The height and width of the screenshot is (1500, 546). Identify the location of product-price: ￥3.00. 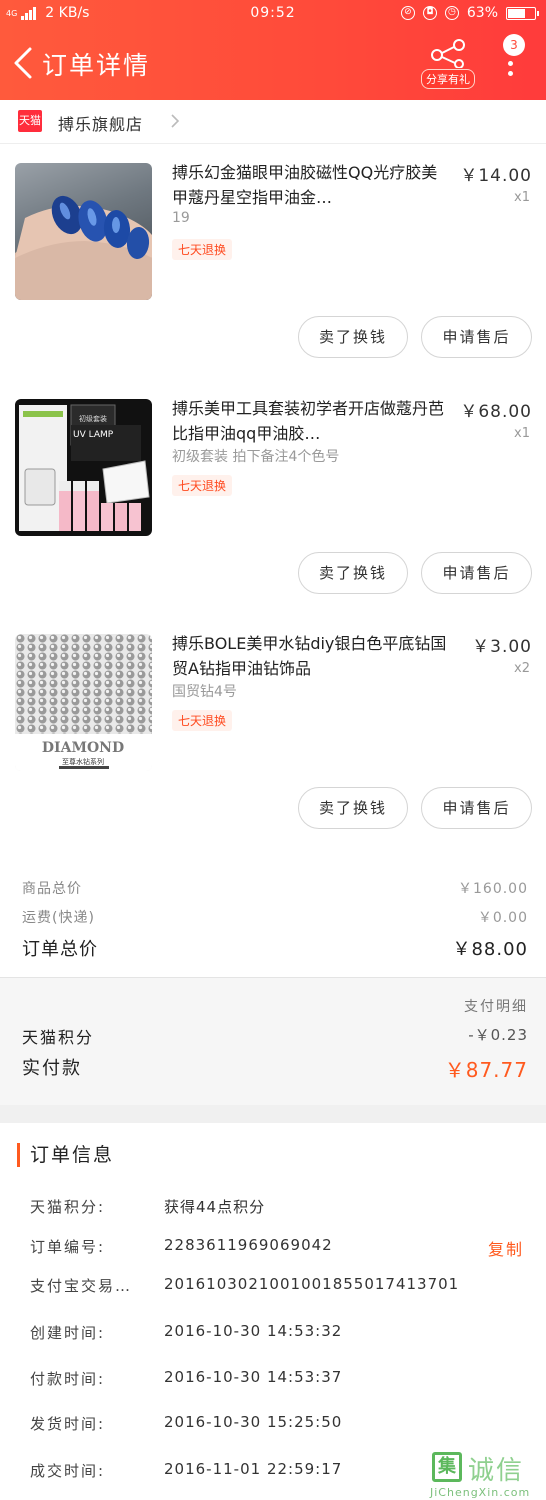
(502, 647).